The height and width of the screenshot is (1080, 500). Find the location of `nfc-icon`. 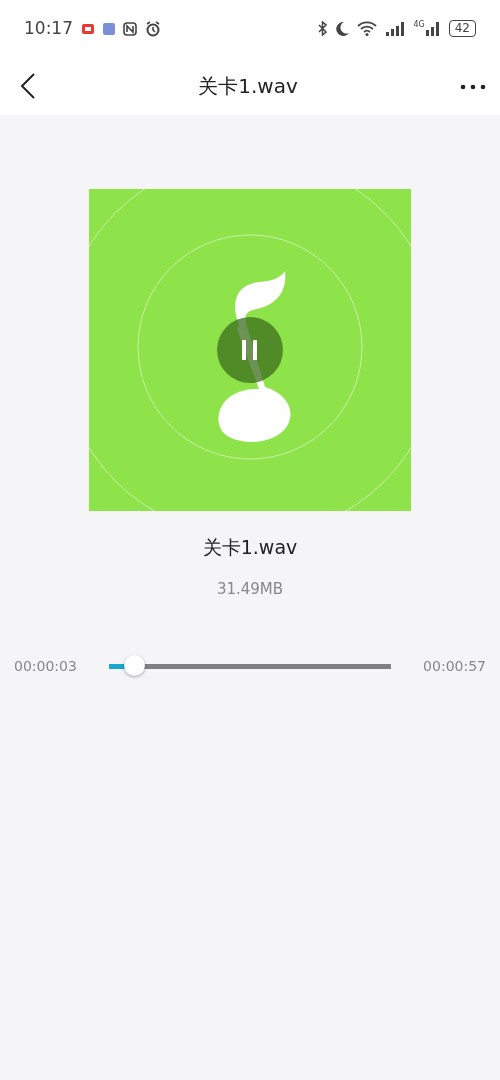

nfc-icon is located at coordinates (130, 28).